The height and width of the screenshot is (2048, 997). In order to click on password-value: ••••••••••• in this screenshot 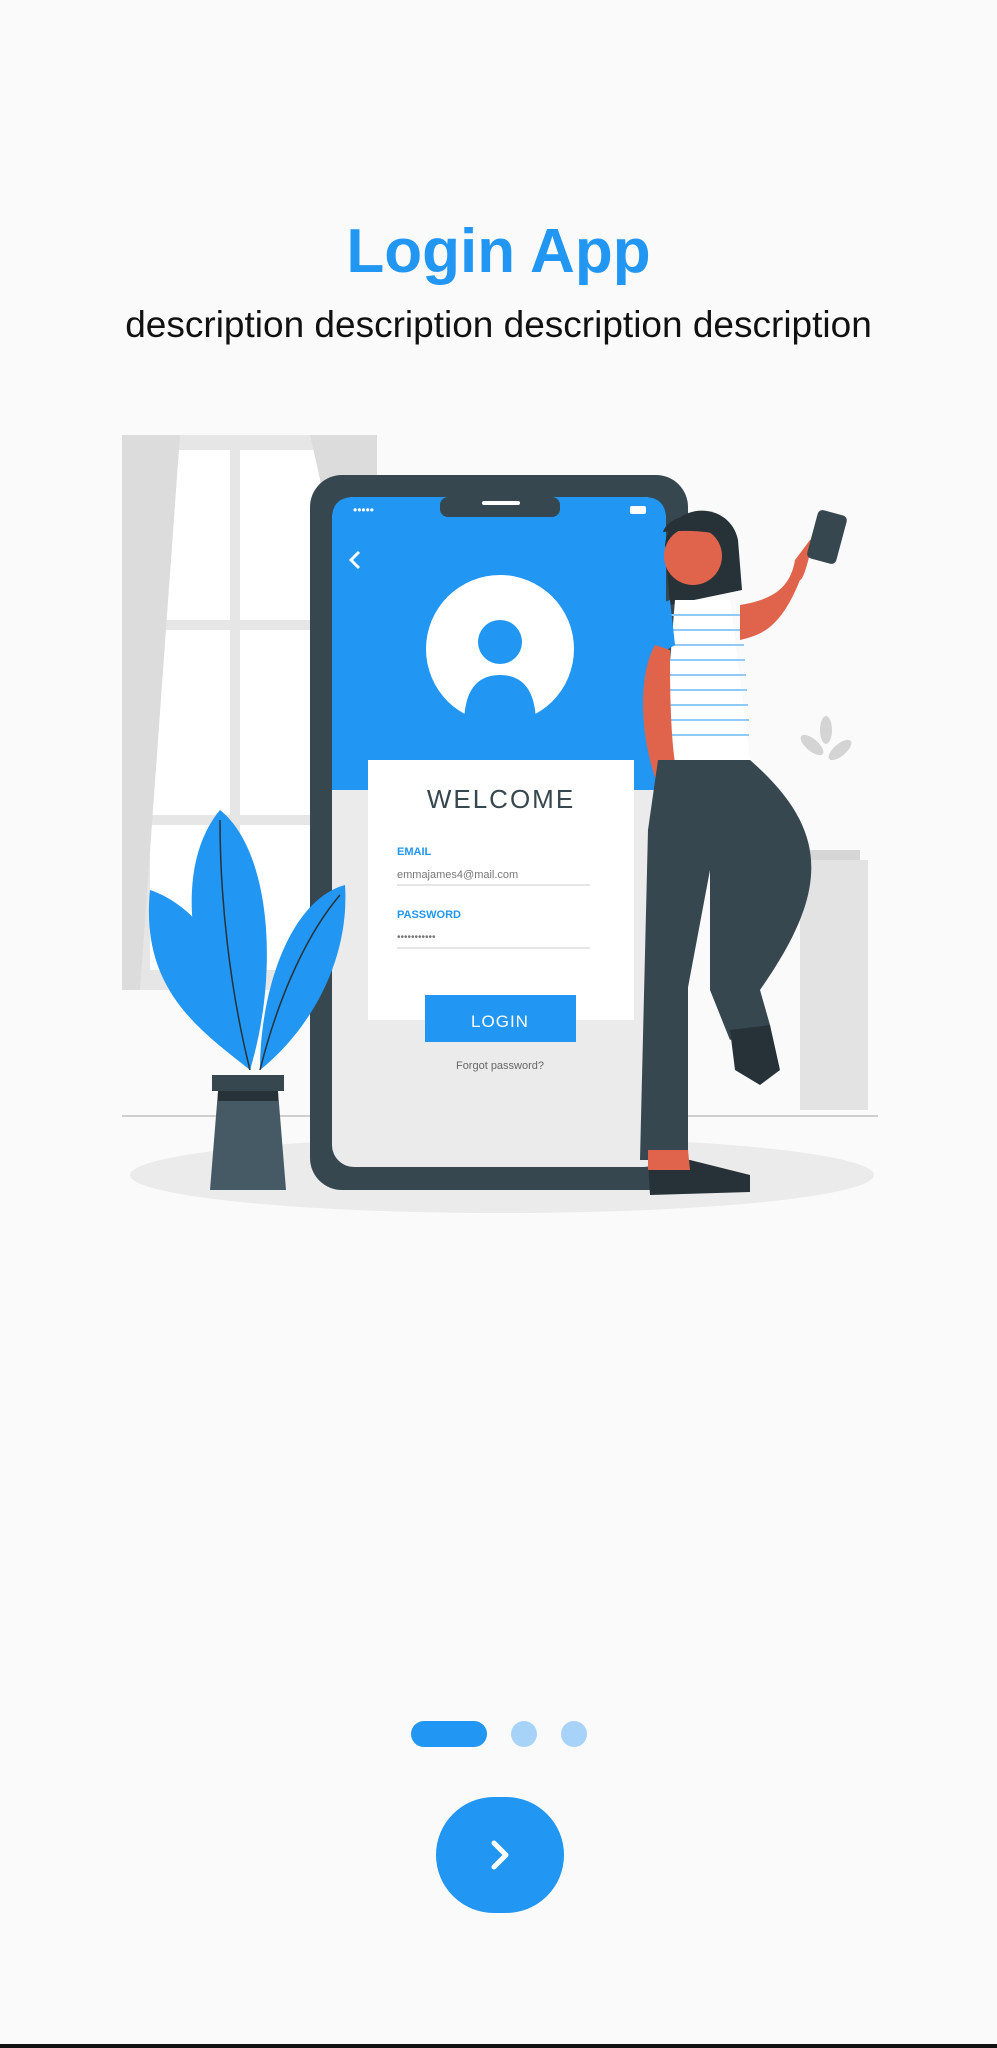, I will do `click(416, 937)`.